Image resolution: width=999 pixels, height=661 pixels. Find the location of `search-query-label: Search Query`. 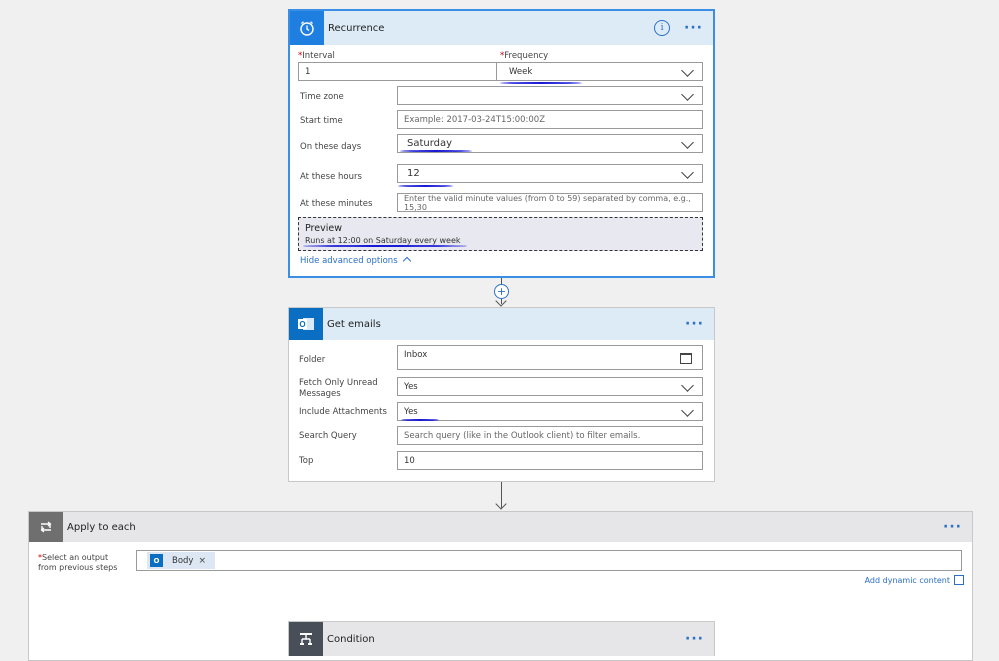

search-query-label: Search Query is located at coordinates (328, 436).